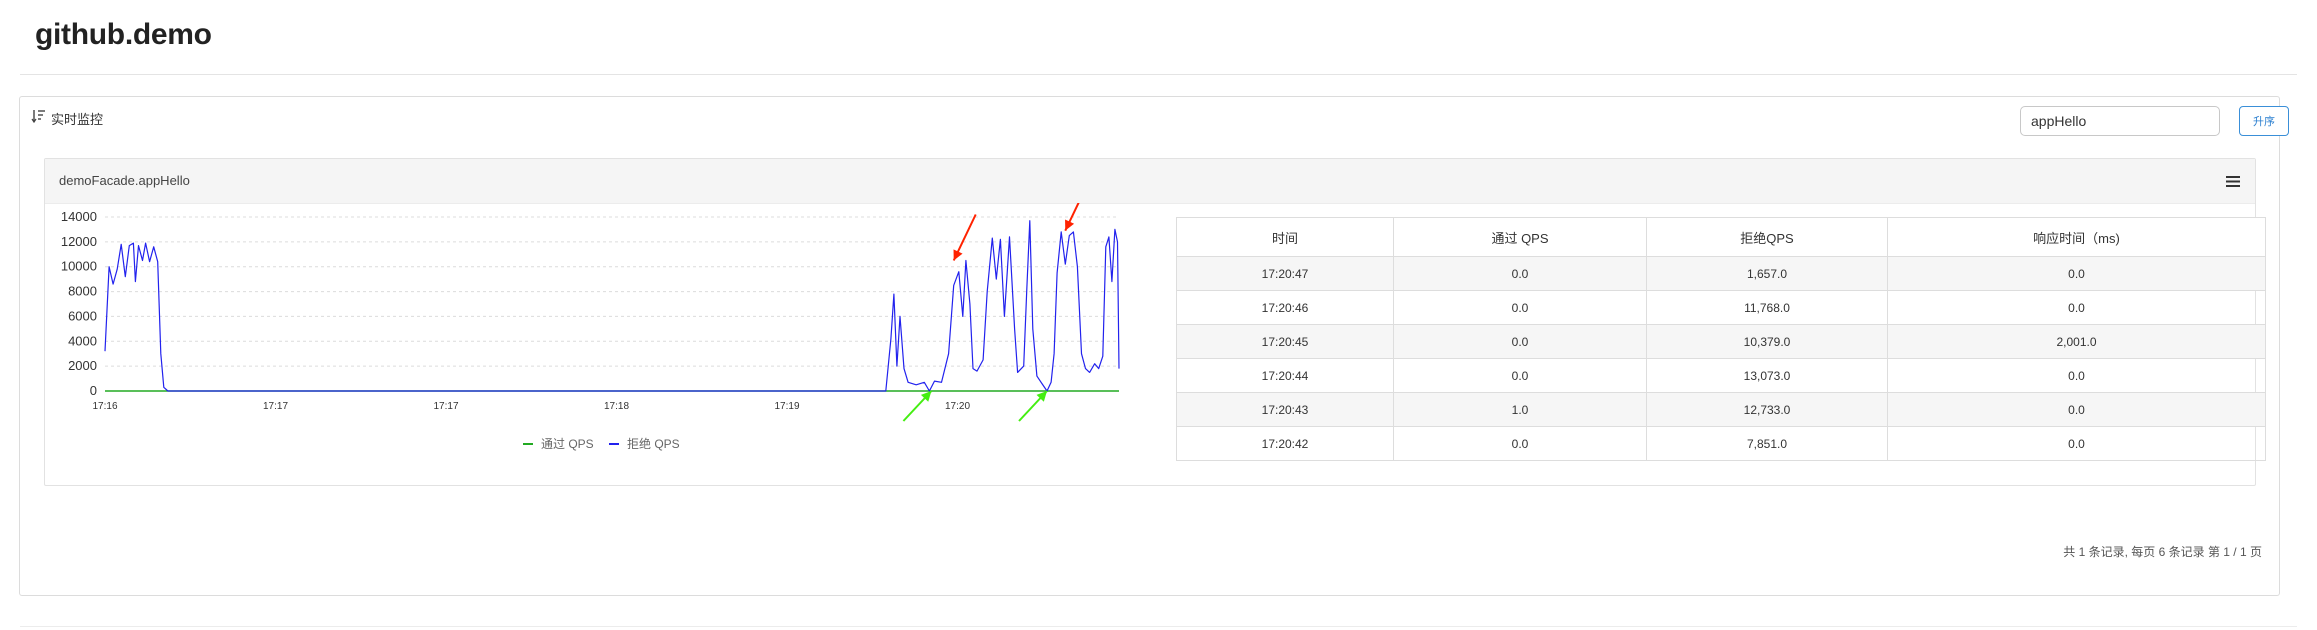  I want to click on legend-pass-qps: 通过 QPS, so click(567, 444).